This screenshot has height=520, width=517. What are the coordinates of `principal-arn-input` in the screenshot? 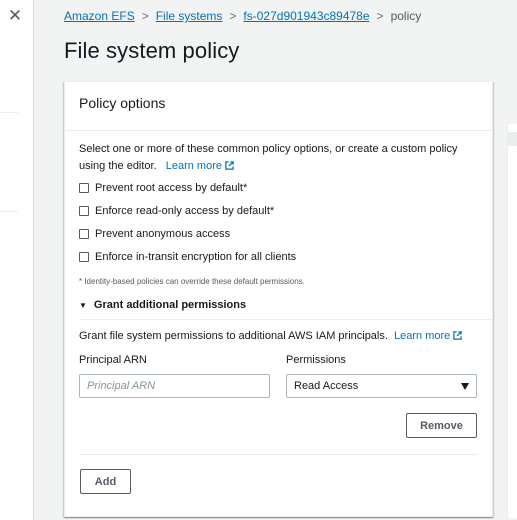 It's located at (174, 386).